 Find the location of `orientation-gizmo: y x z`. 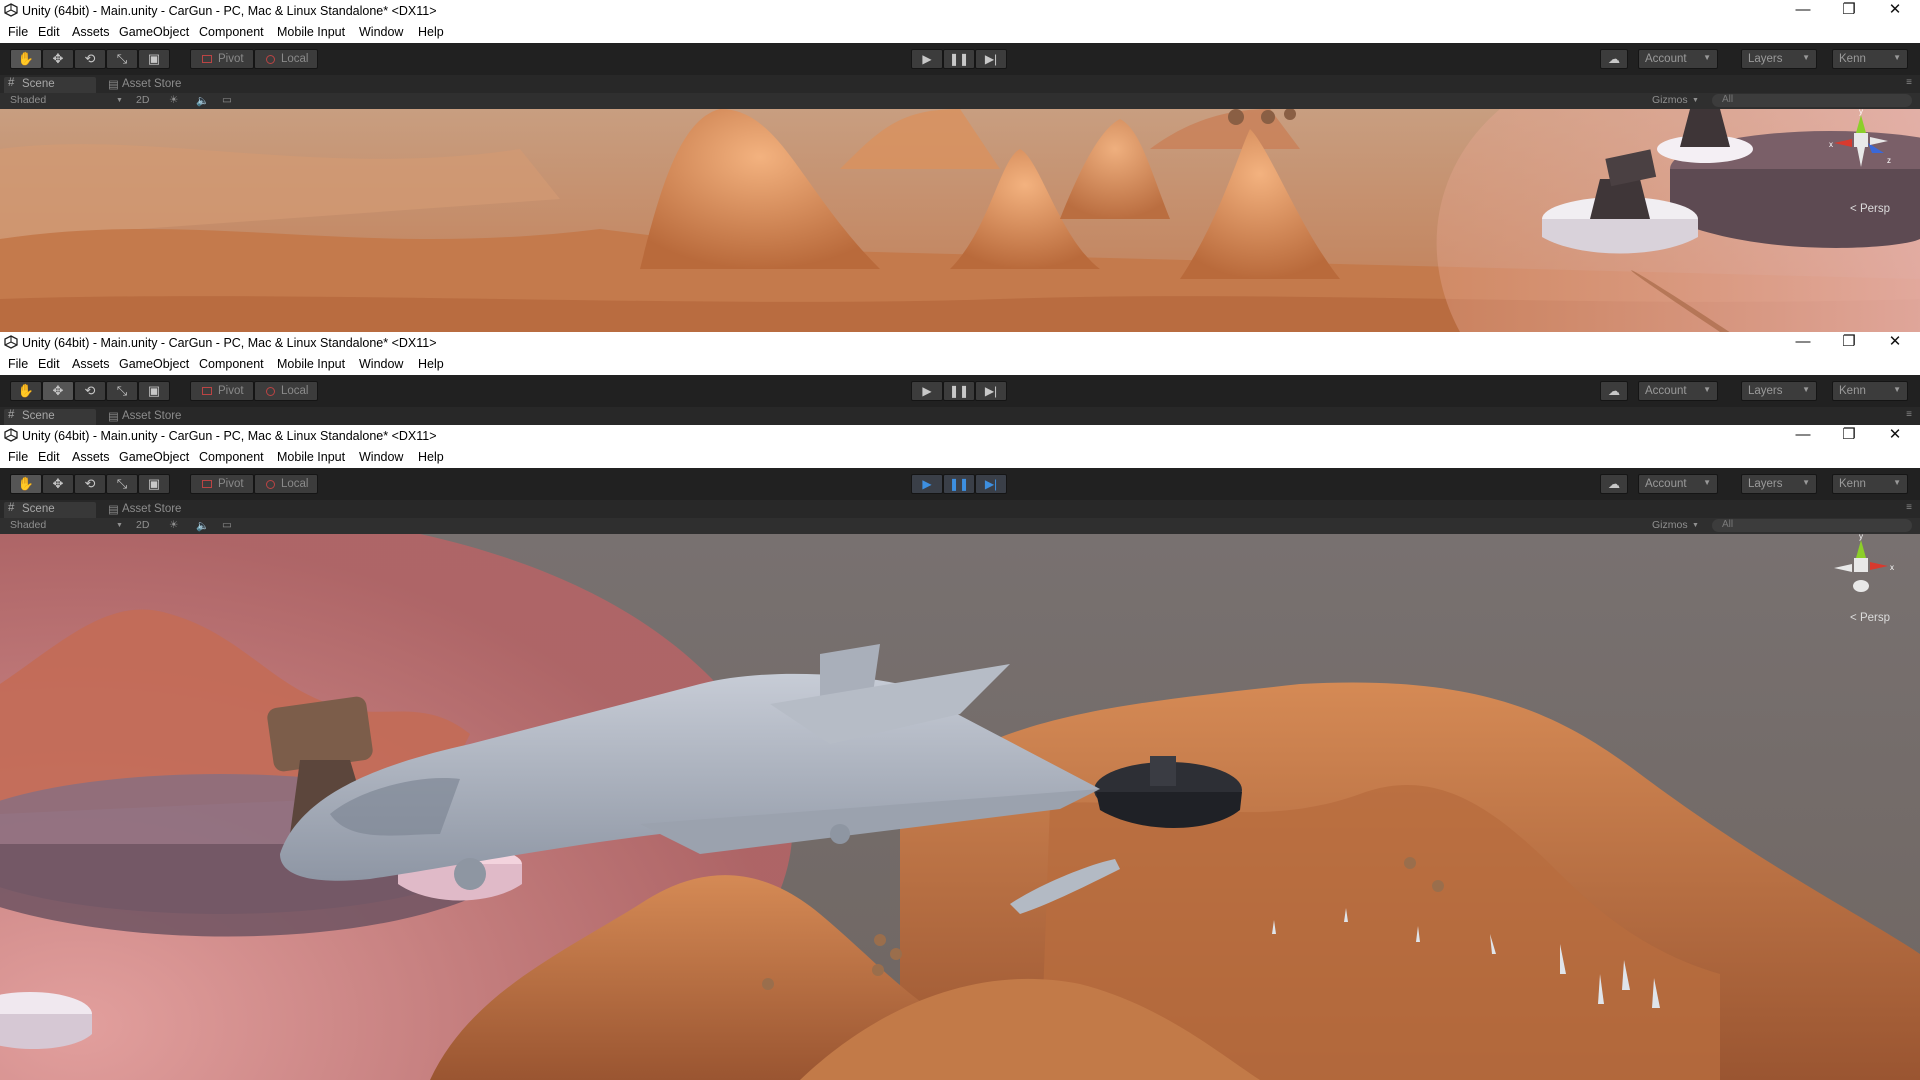

orientation-gizmo: y x z is located at coordinates (1861, 141).